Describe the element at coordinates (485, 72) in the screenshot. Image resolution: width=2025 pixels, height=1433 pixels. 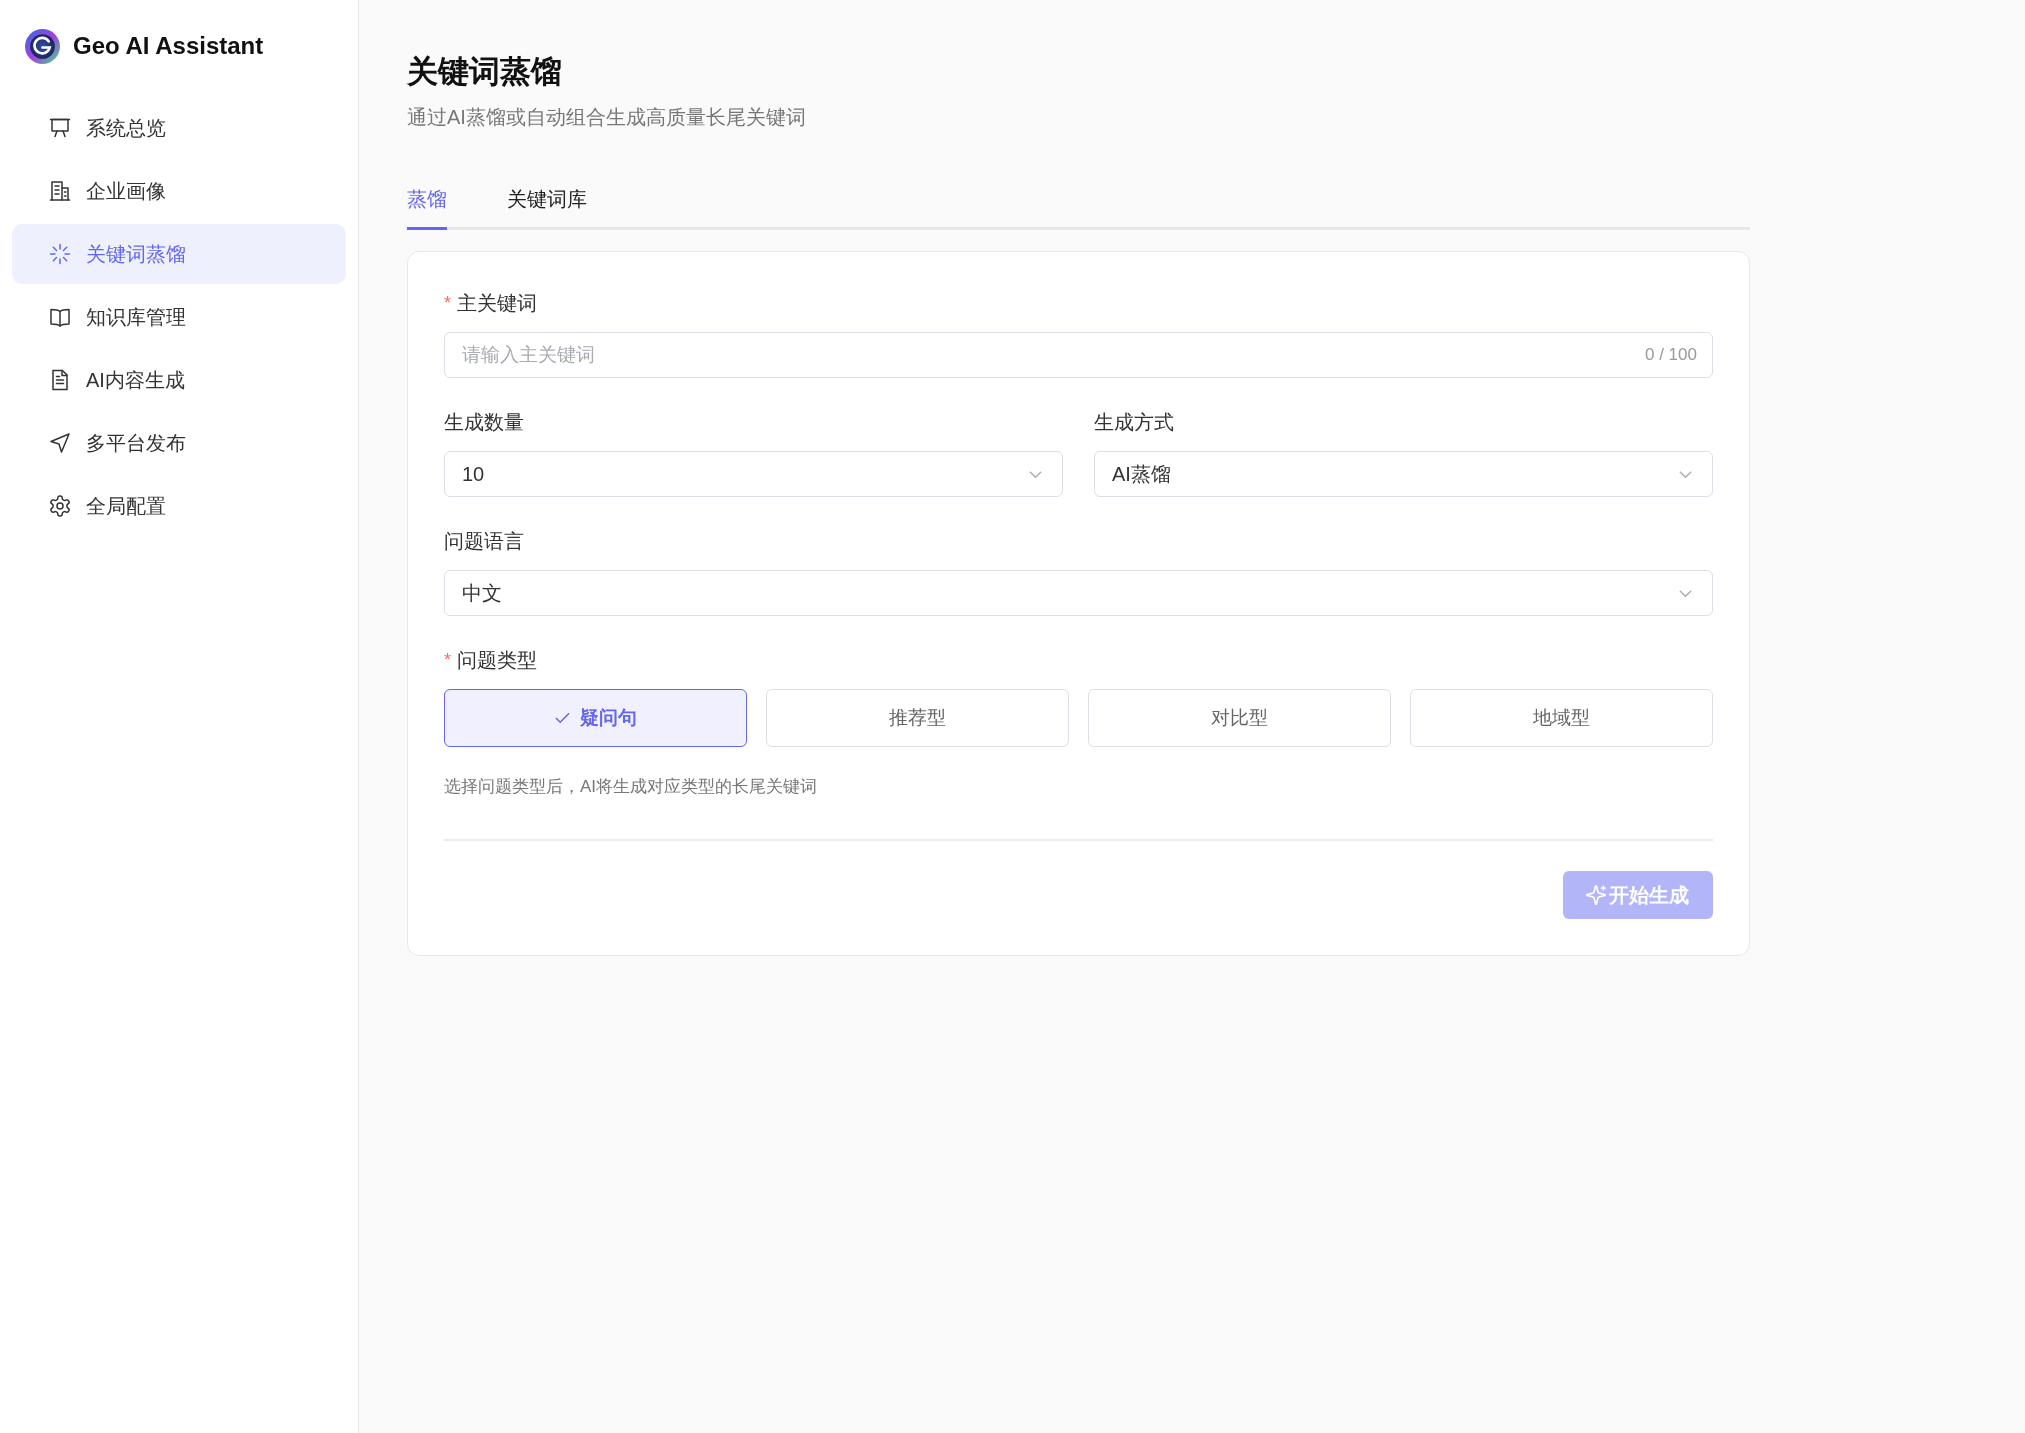
I see `page-title: 关键词蒸馏` at that location.